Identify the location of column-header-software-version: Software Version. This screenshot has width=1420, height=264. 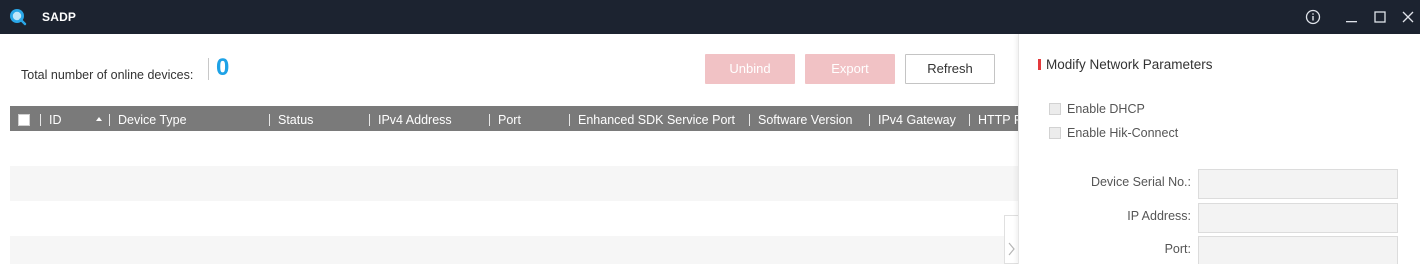
(805, 120).